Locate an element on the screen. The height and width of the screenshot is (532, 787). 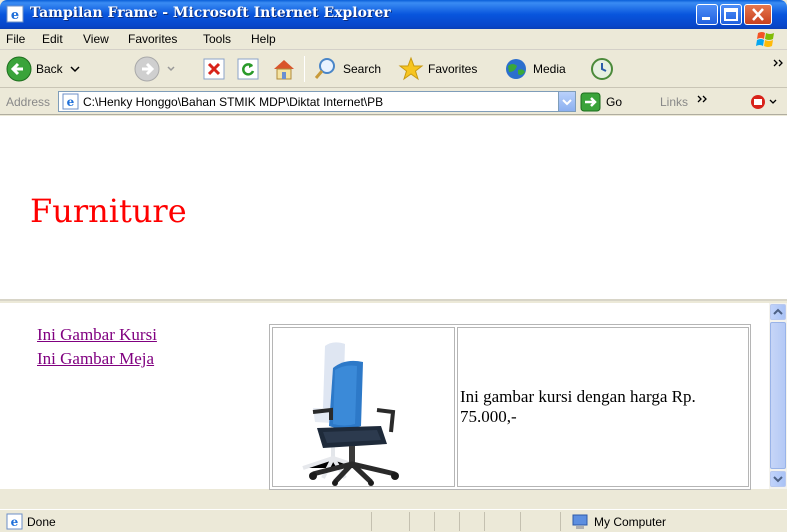
go-label: Go is located at coordinates (614, 101).